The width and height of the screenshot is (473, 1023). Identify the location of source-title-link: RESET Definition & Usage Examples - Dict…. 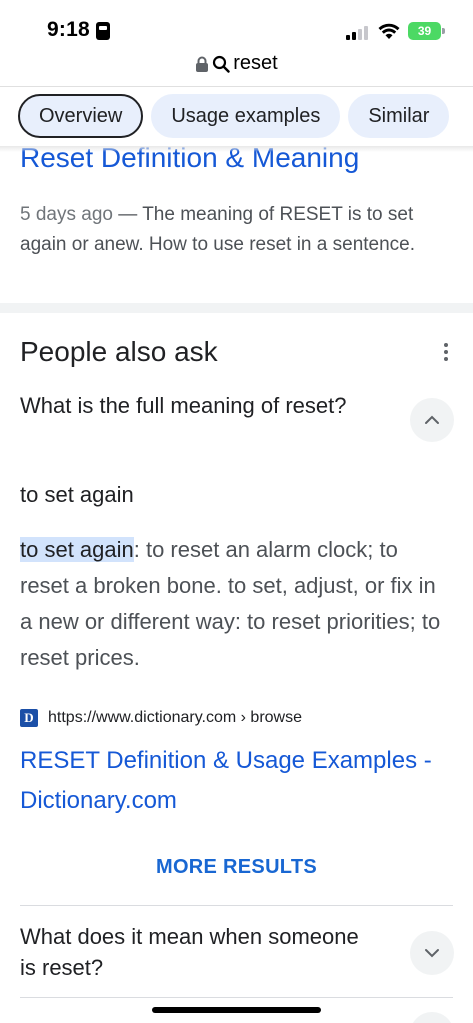
(240, 781).